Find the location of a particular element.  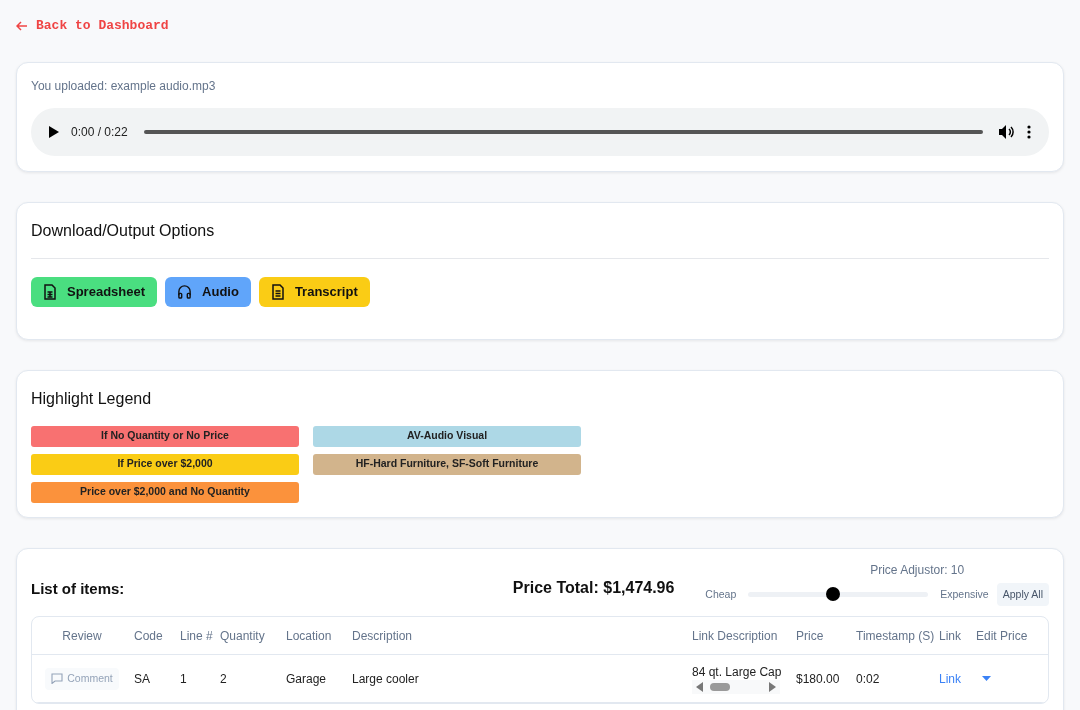

table-cell: 84 qt. Large Cap is located at coordinates (737, 671).